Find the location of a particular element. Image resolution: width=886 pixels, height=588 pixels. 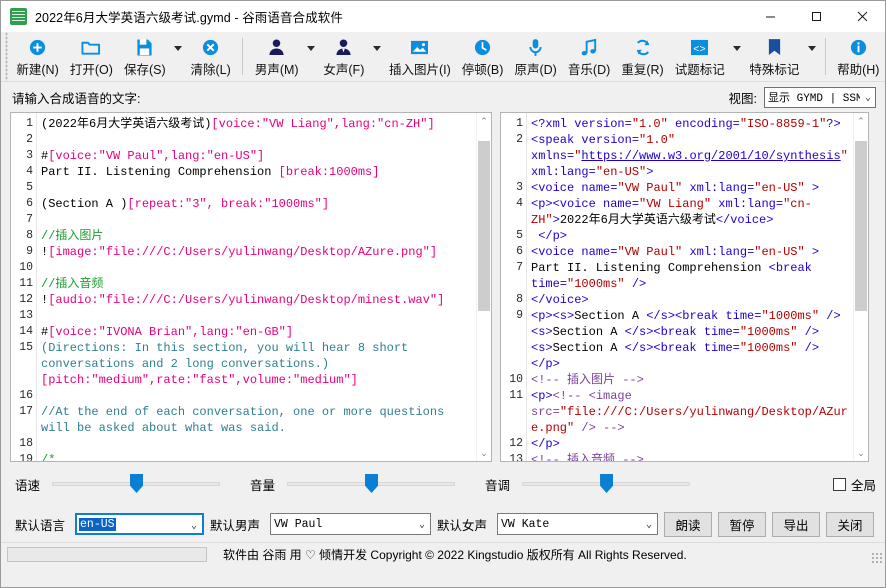

toolbar-male-voice-dropdown-arrow is located at coordinates (311, 56).